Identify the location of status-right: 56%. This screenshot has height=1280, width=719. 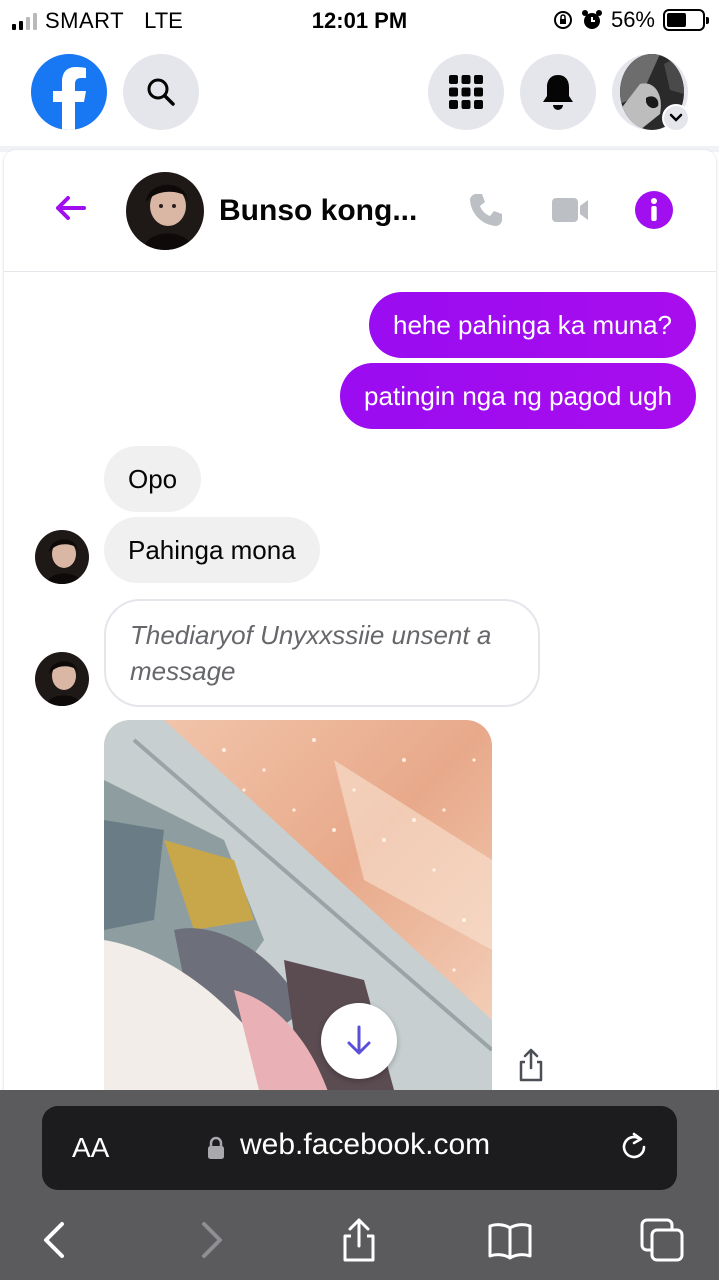
(631, 20).